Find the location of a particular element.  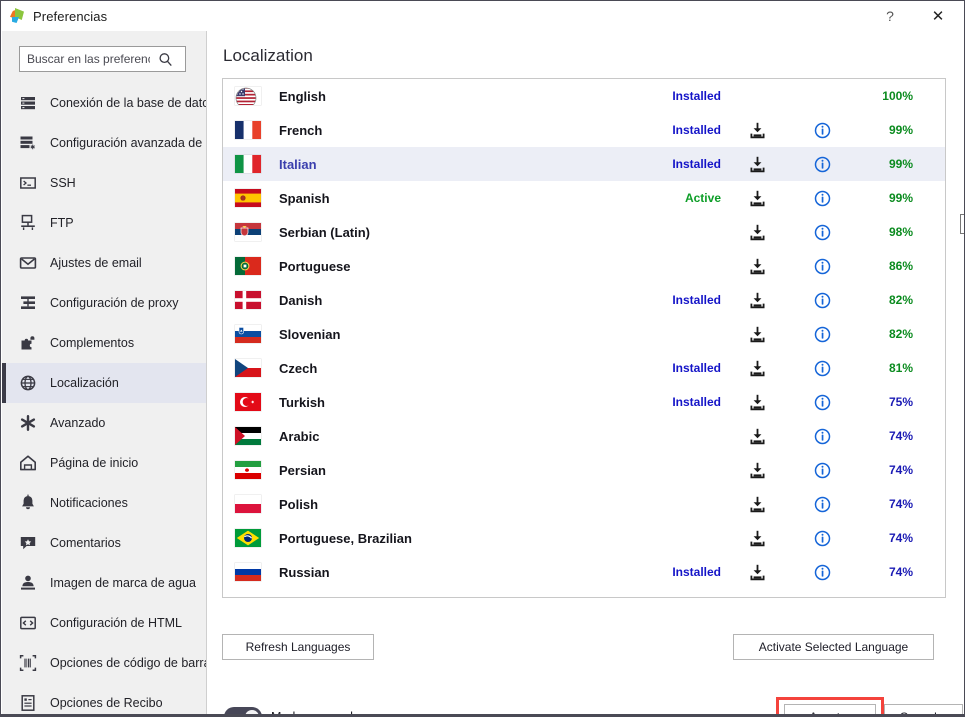

sidebar-item-label: Localización is located at coordinates (84, 383).